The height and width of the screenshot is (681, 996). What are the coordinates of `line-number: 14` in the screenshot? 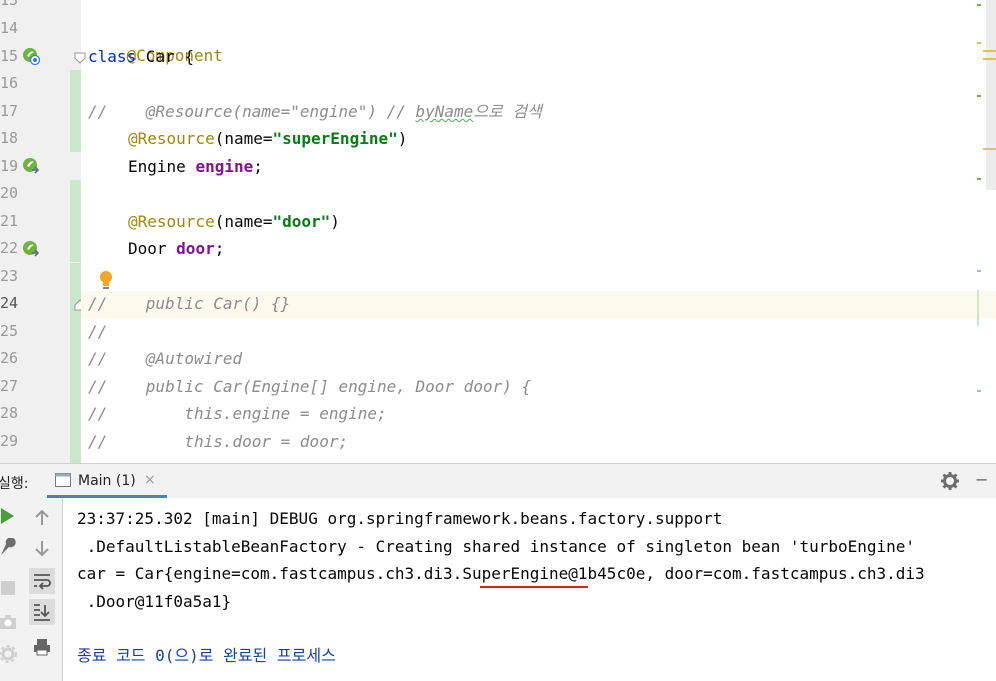 It's located at (9, 28).